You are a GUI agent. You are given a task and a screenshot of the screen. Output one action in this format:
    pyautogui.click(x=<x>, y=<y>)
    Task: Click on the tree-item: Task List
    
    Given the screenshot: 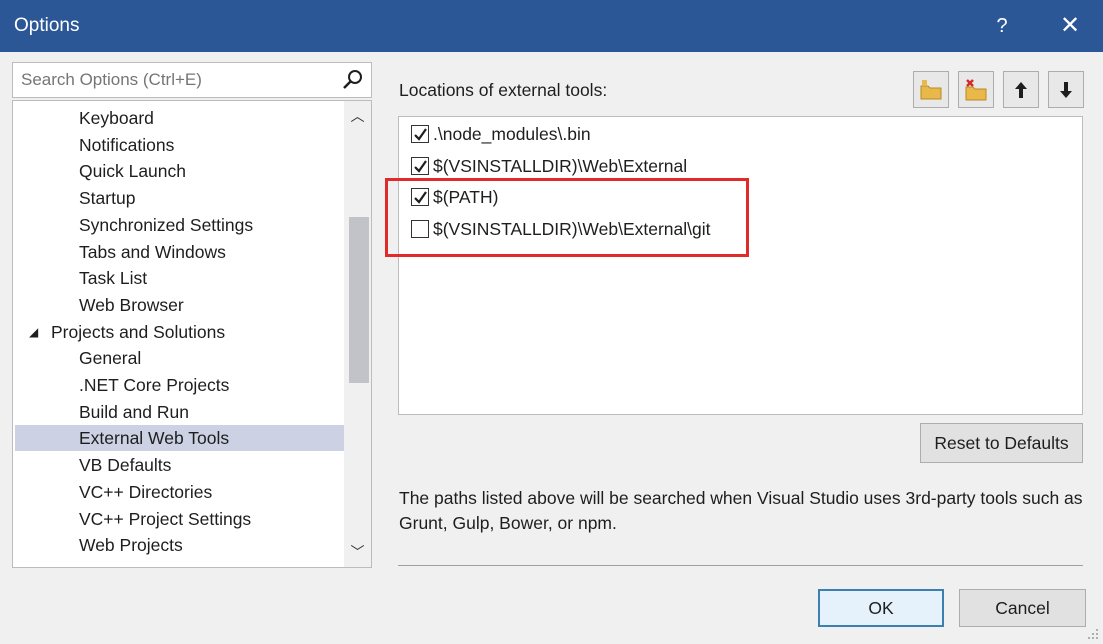 What is the action you would take?
    pyautogui.click(x=179, y=278)
    